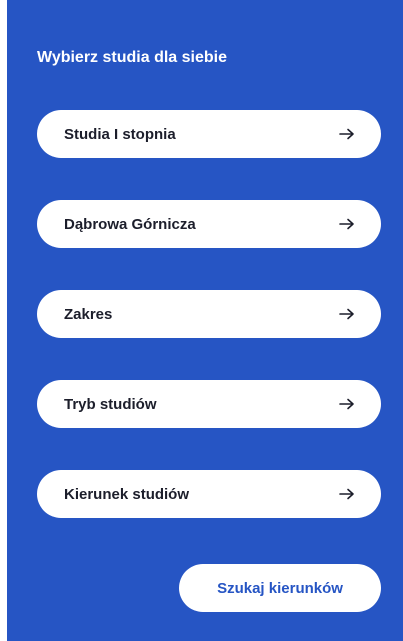 This screenshot has width=403, height=641. I want to click on filter-location-label: Dąbrowa Górnicza, so click(130, 224).